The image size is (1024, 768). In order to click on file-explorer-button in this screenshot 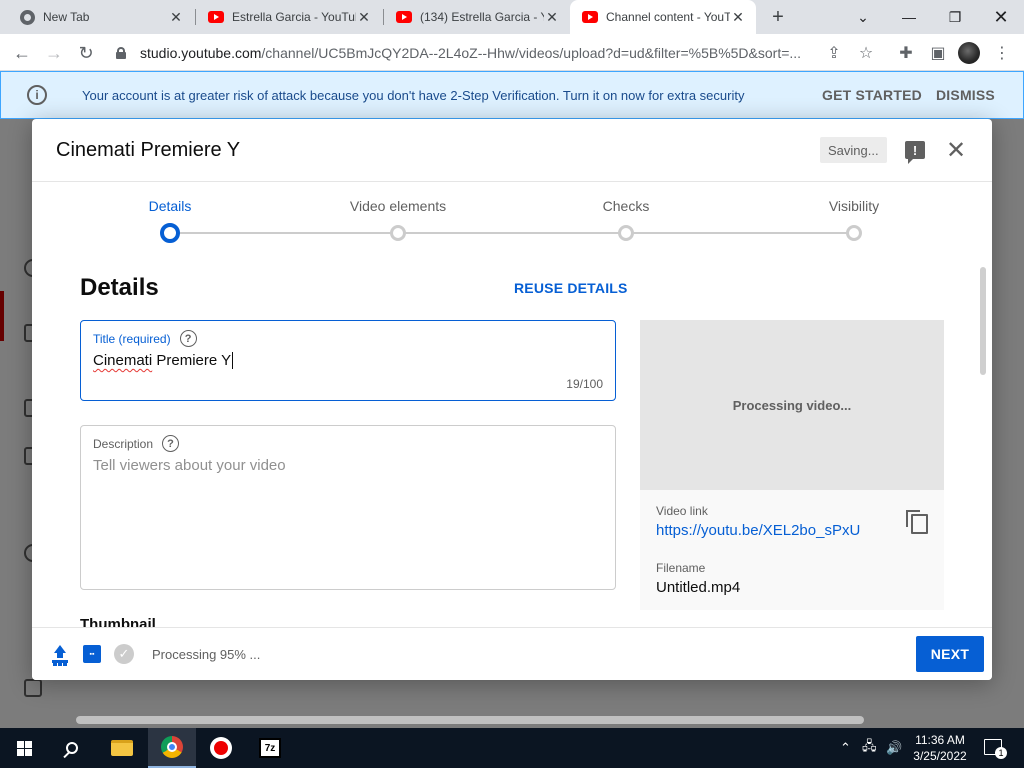, I will do `click(122, 748)`.